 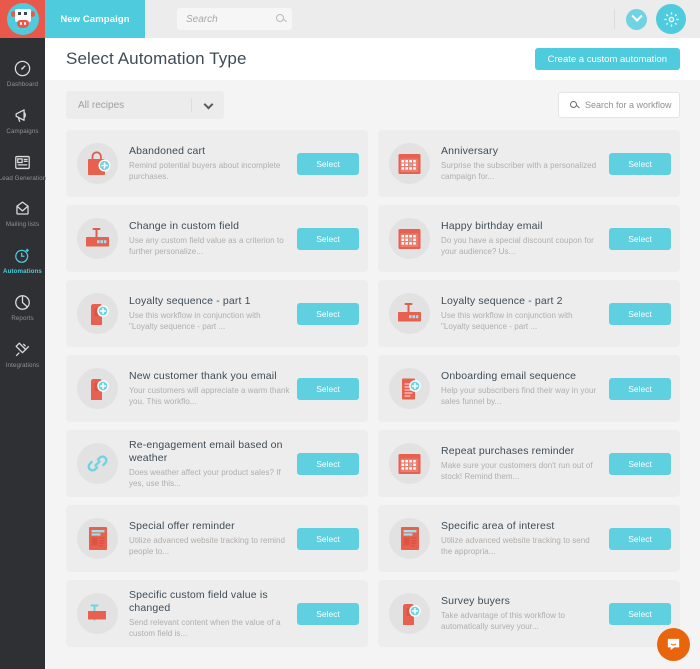 What do you see at coordinates (671, 19) in the screenshot?
I see `gear-icon` at bounding box center [671, 19].